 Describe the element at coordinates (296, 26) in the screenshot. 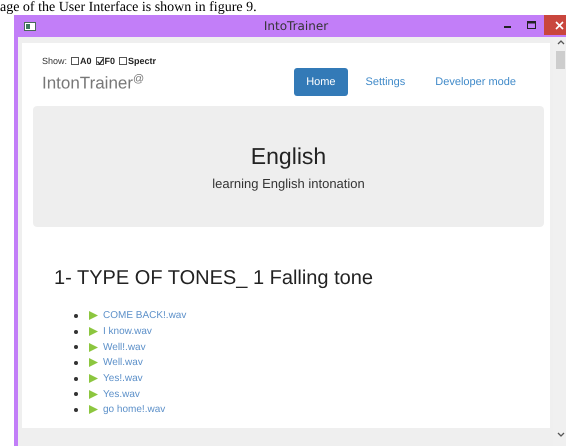

I see `window-title: IntoTrainer` at that location.